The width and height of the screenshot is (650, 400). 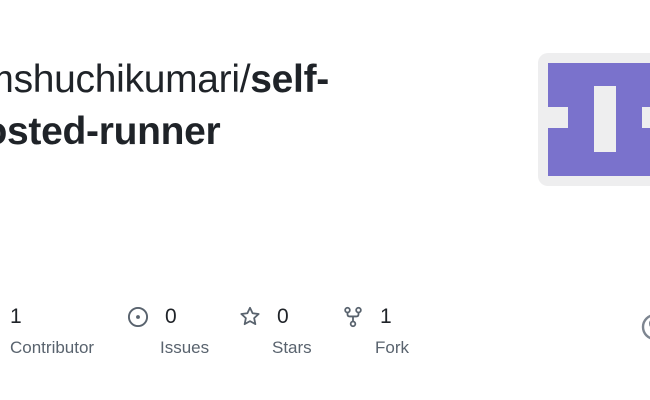 I want to click on owner-avatar, so click(x=594, y=119).